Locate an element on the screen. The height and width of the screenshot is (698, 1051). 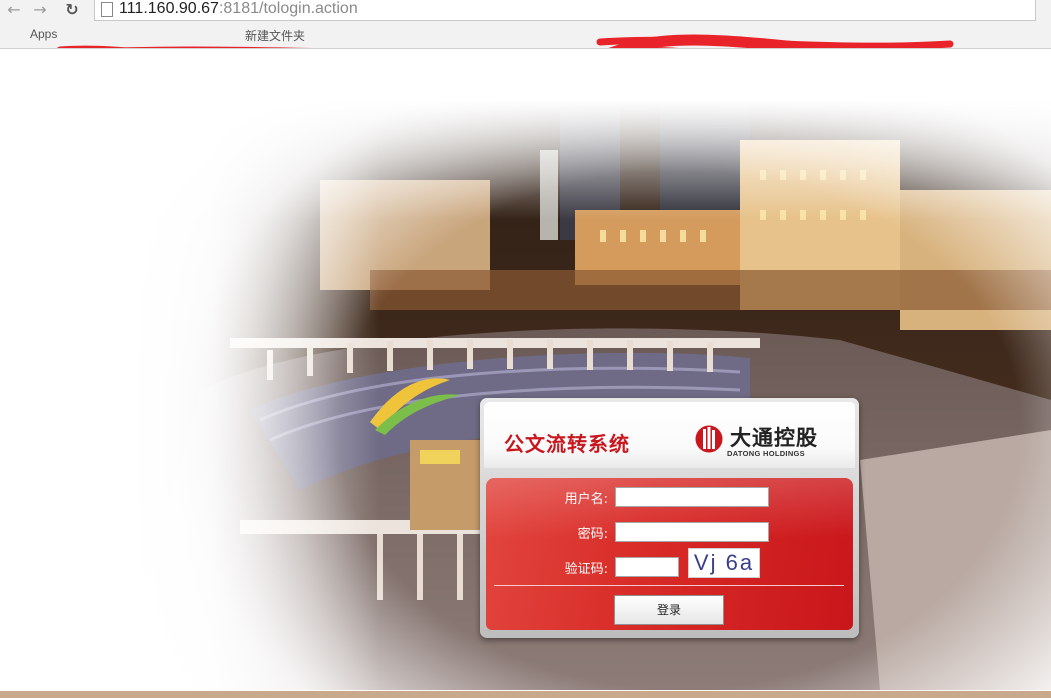
username-input is located at coordinates (692, 497).